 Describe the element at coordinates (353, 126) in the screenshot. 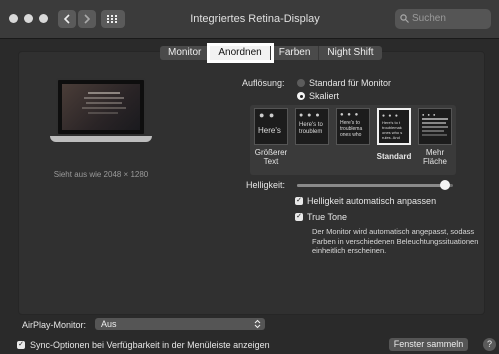

I see `scale-option-3: ● ● ● Here's to troublema ones who` at that location.